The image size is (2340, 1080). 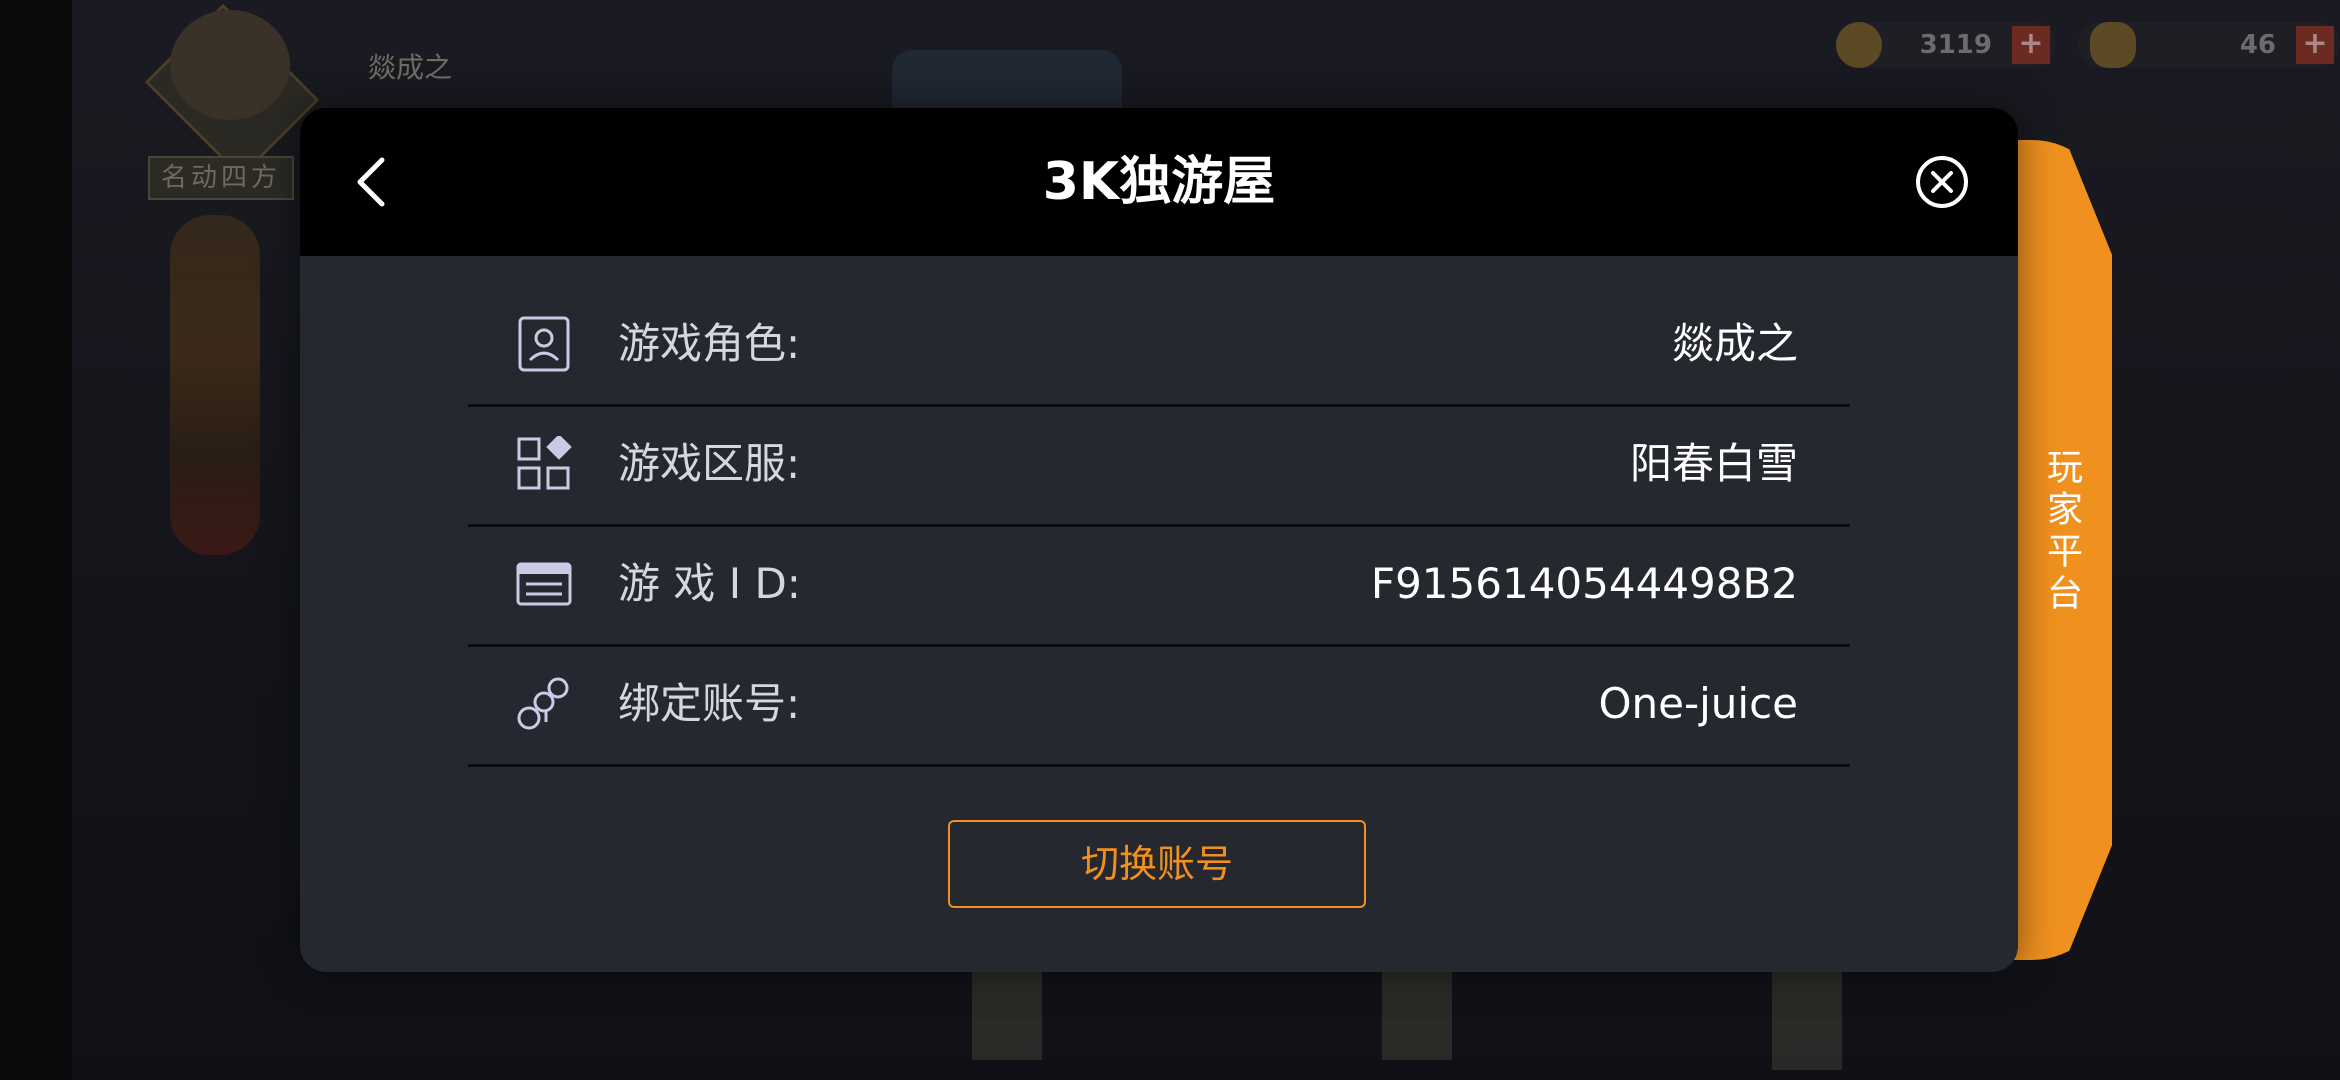 I want to click on dialog-header: 3K独游屋, so click(x=1159, y=182).